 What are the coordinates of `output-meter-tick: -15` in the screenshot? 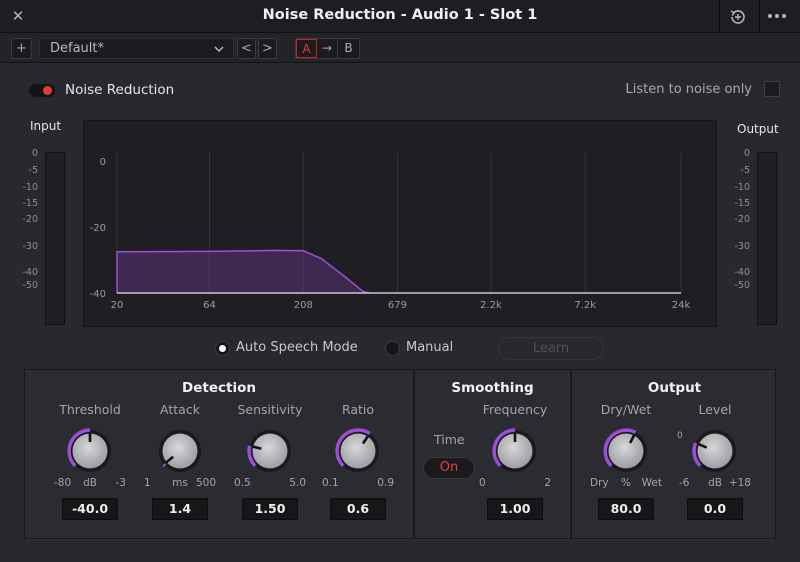 It's located at (742, 203).